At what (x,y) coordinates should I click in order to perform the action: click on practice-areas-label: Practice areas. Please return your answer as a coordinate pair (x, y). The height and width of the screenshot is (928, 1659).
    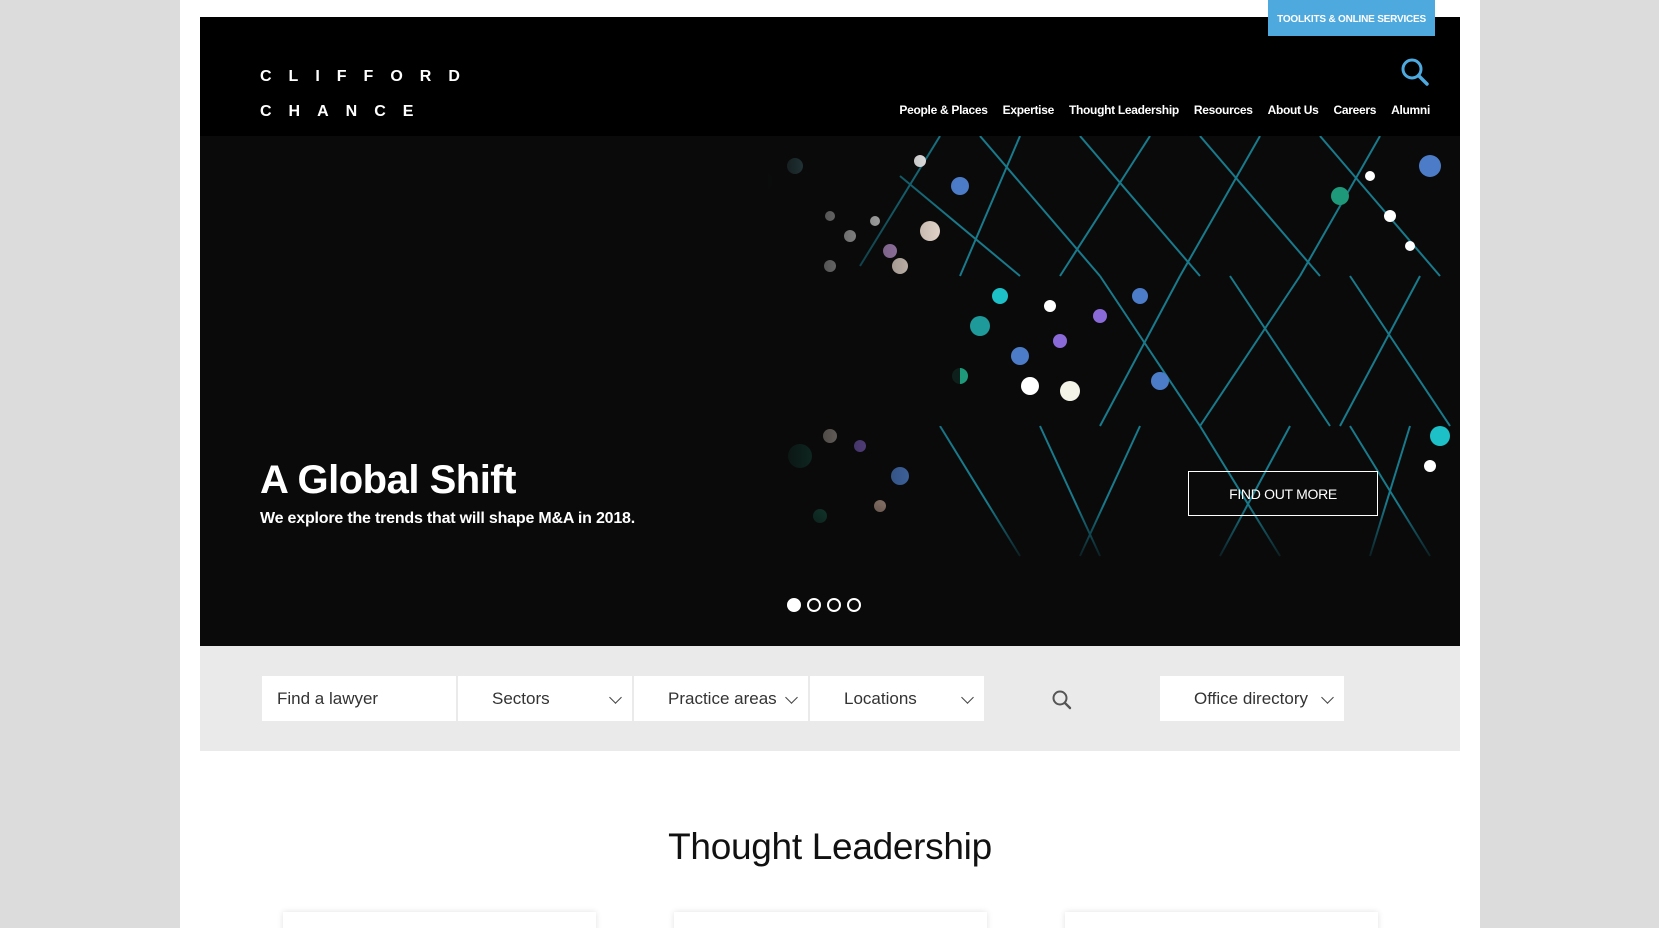
    Looking at the image, I should click on (722, 698).